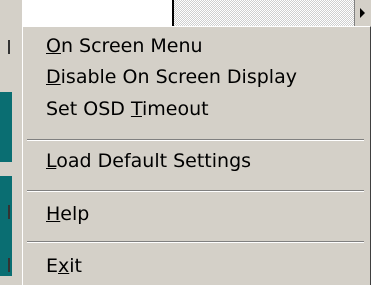 This screenshot has height=285, width=371. I want to click on menu-item-accelerator: H, so click(53, 214).